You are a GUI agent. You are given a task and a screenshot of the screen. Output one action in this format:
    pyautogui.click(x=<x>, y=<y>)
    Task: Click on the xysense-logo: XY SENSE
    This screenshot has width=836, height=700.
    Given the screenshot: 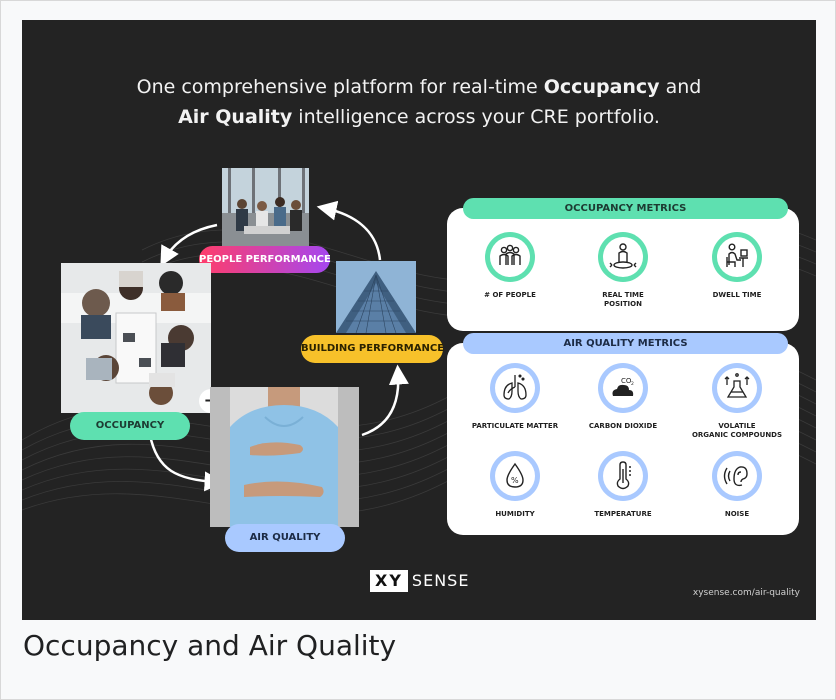 What is the action you would take?
    pyautogui.click(x=419, y=581)
    